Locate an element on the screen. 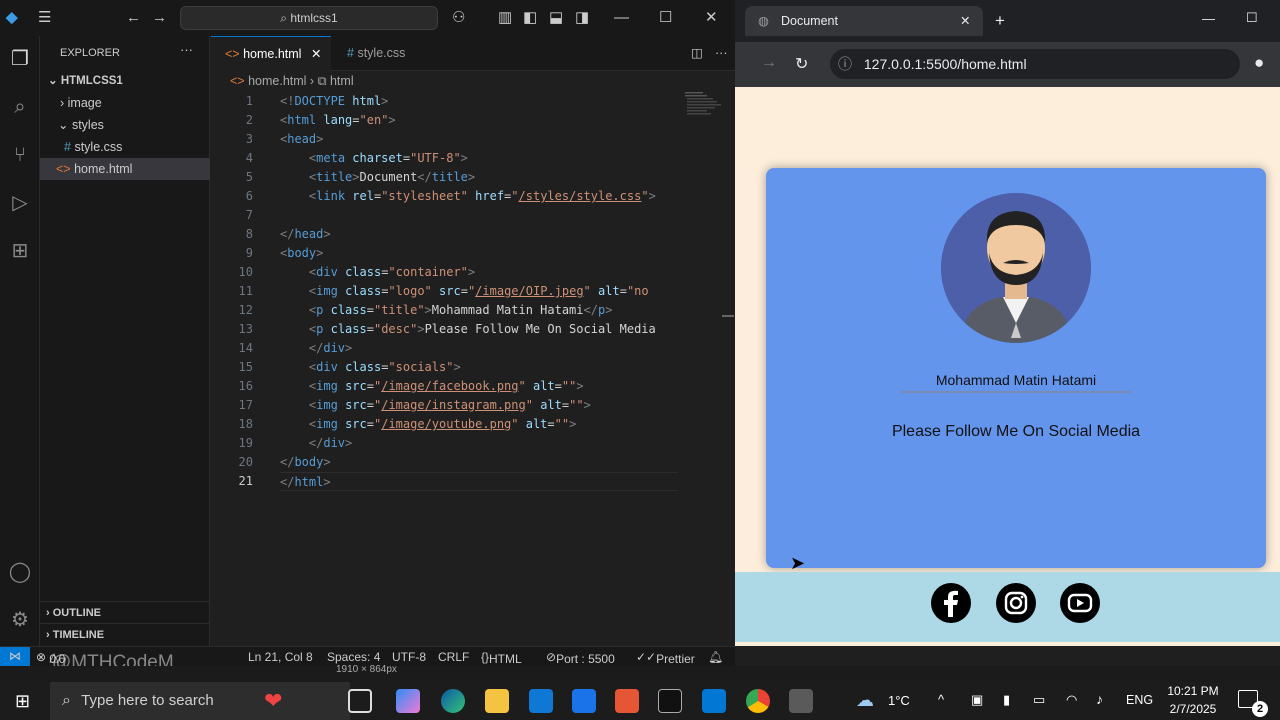  terminal-icon is located at coordinates (670, 701).